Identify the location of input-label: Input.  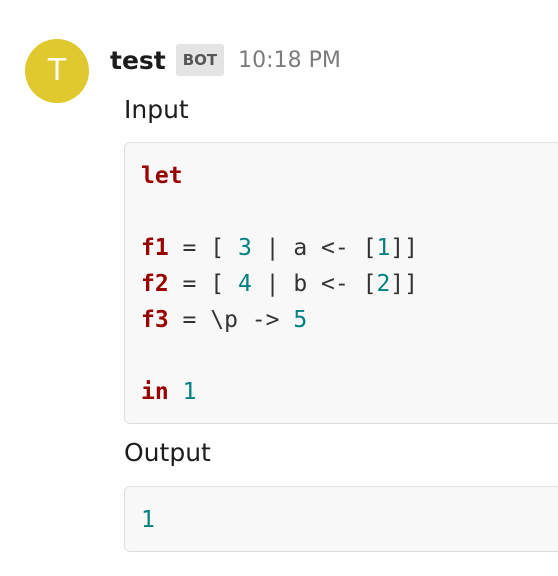
(156, 109).